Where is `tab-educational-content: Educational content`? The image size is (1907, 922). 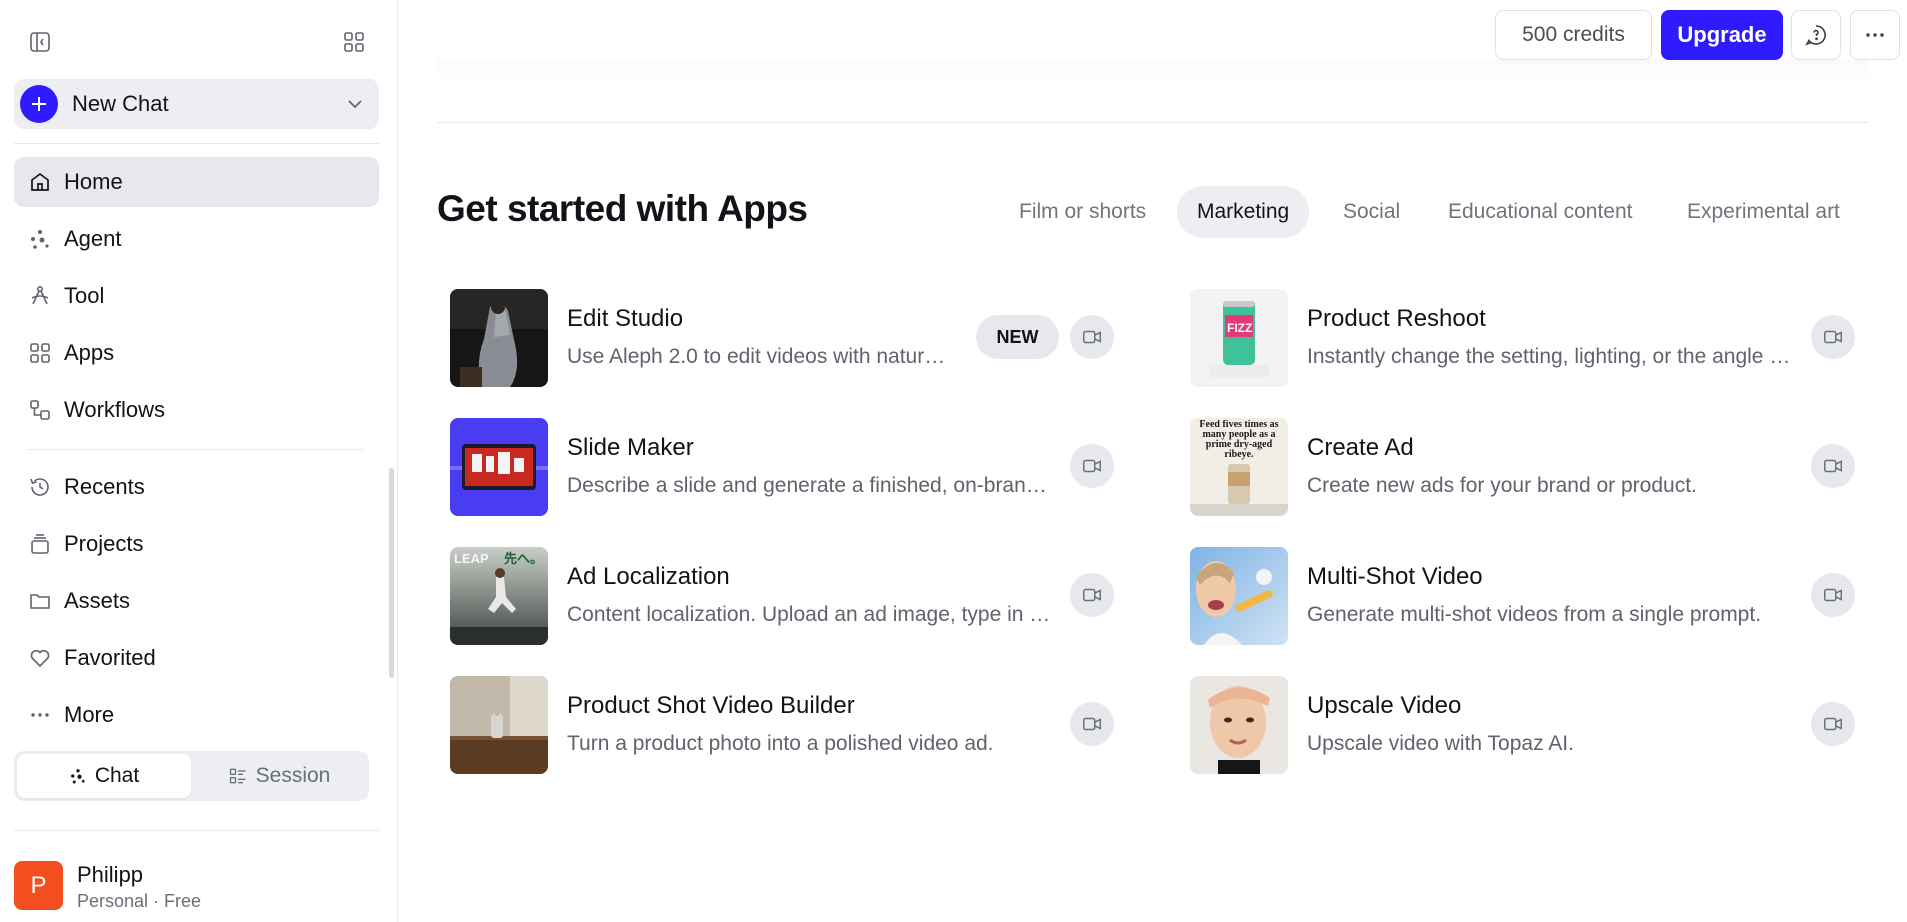 tab-educational-content: Educational content is located at coordinates (1540, 212).